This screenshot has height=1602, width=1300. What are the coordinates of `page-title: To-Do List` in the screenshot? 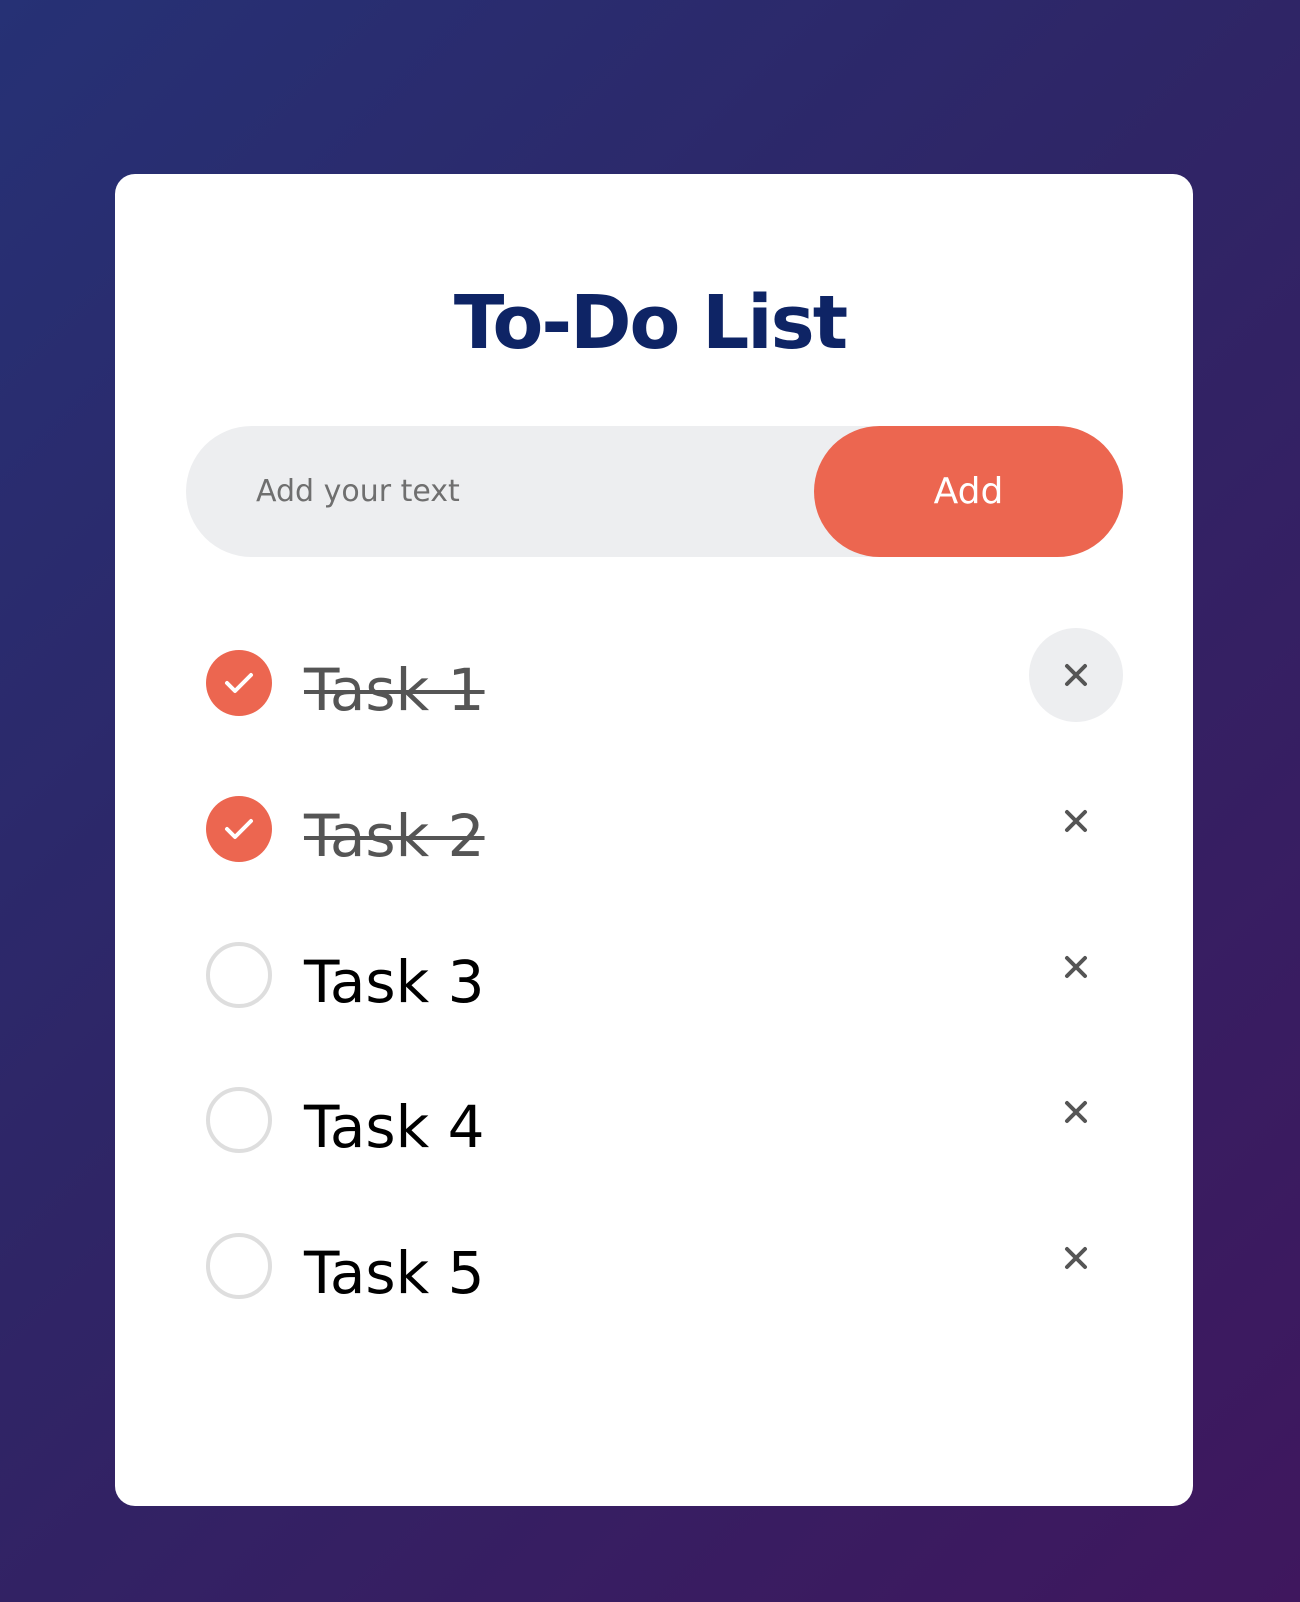 It's located at (650, 323).